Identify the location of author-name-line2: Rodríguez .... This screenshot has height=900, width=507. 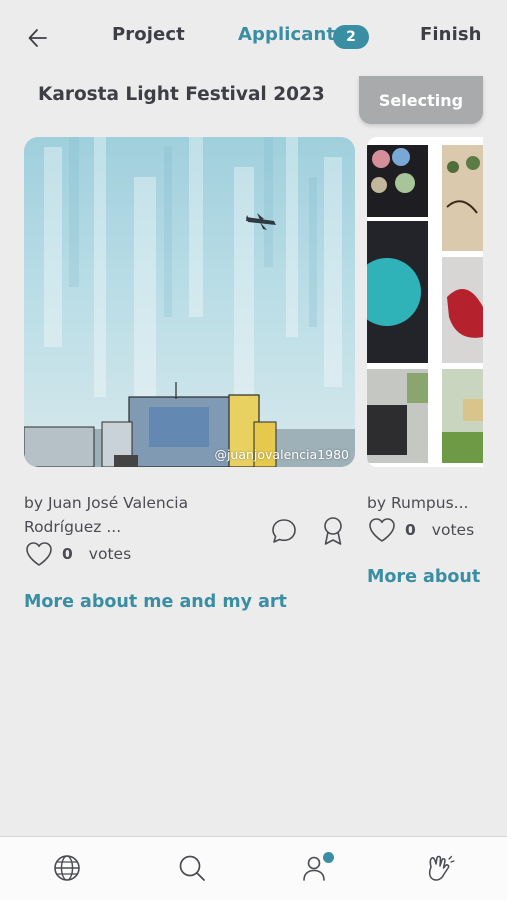
(73, 527).